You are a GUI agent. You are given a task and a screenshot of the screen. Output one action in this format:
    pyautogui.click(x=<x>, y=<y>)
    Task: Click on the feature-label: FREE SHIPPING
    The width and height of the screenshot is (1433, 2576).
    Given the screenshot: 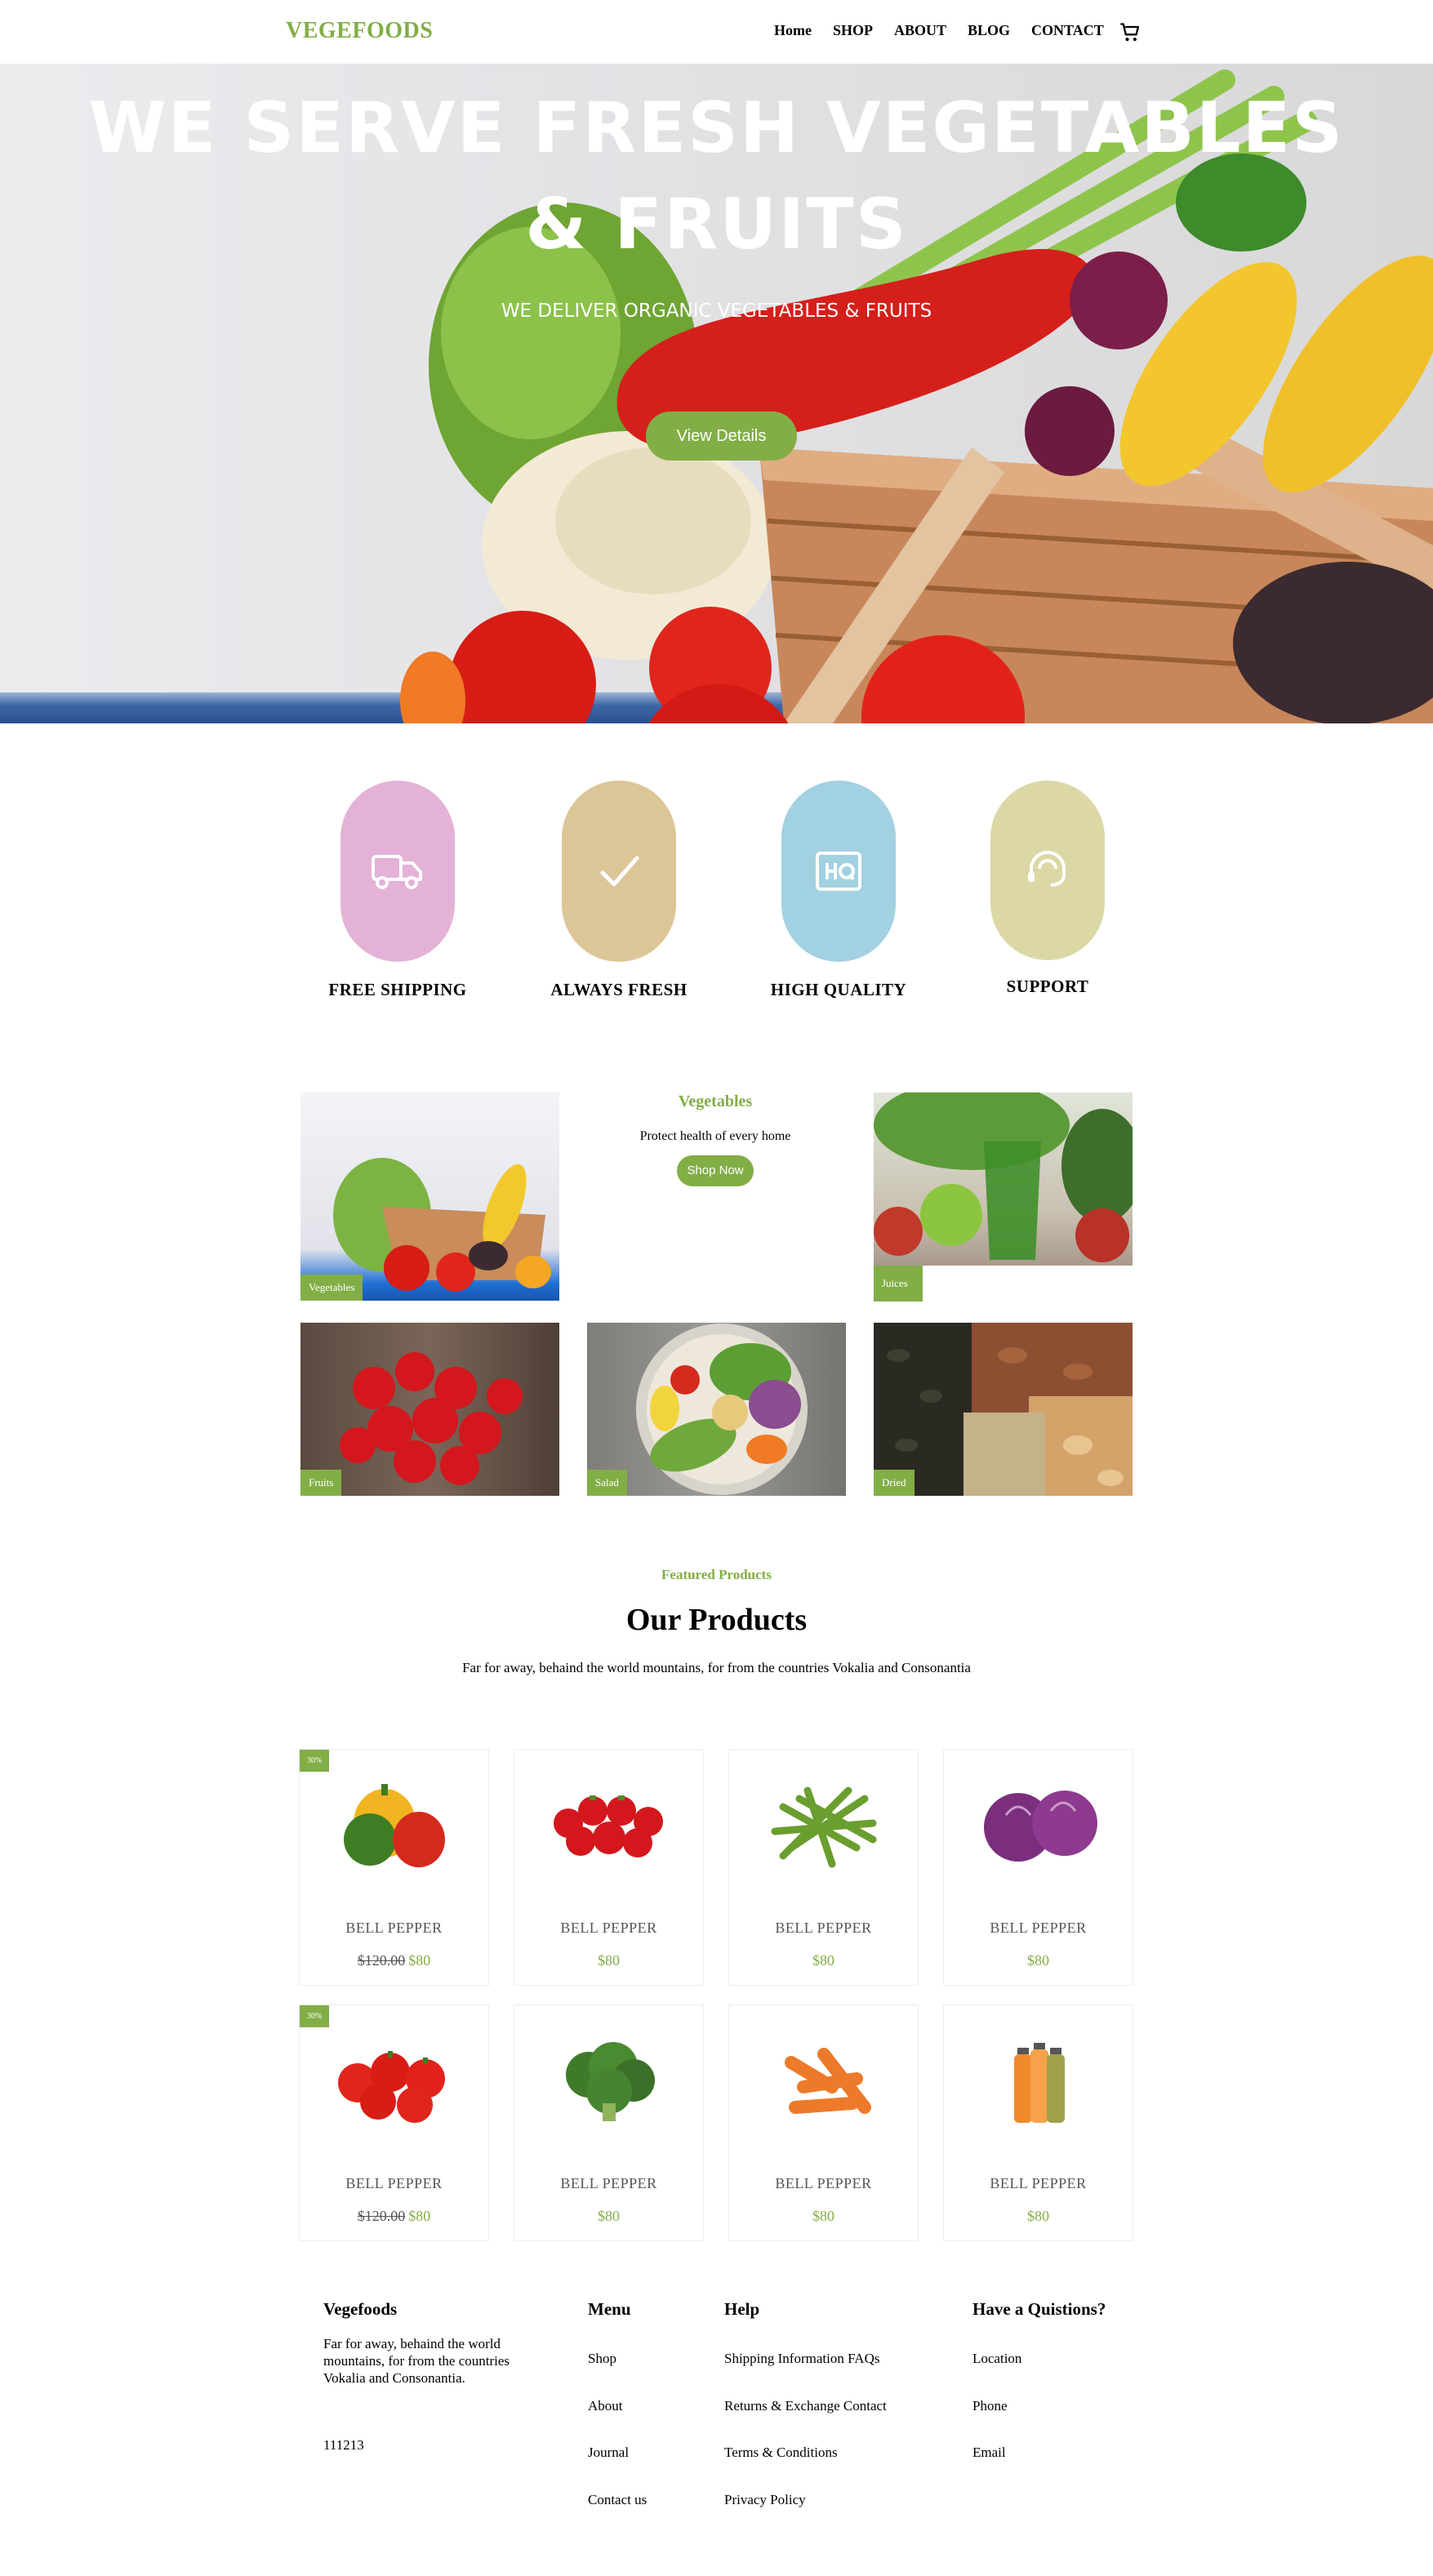 What is the action you would take?
    pyautogui.click(x=397, y=990)
    